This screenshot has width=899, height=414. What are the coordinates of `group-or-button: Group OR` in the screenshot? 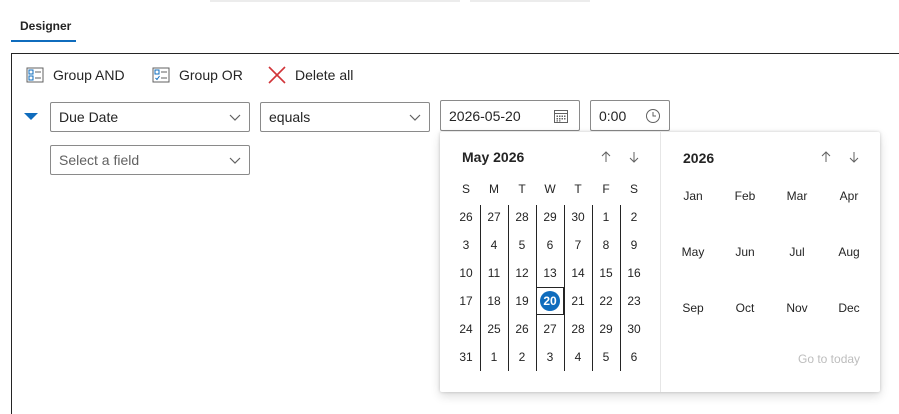 It's located at (197, 75).